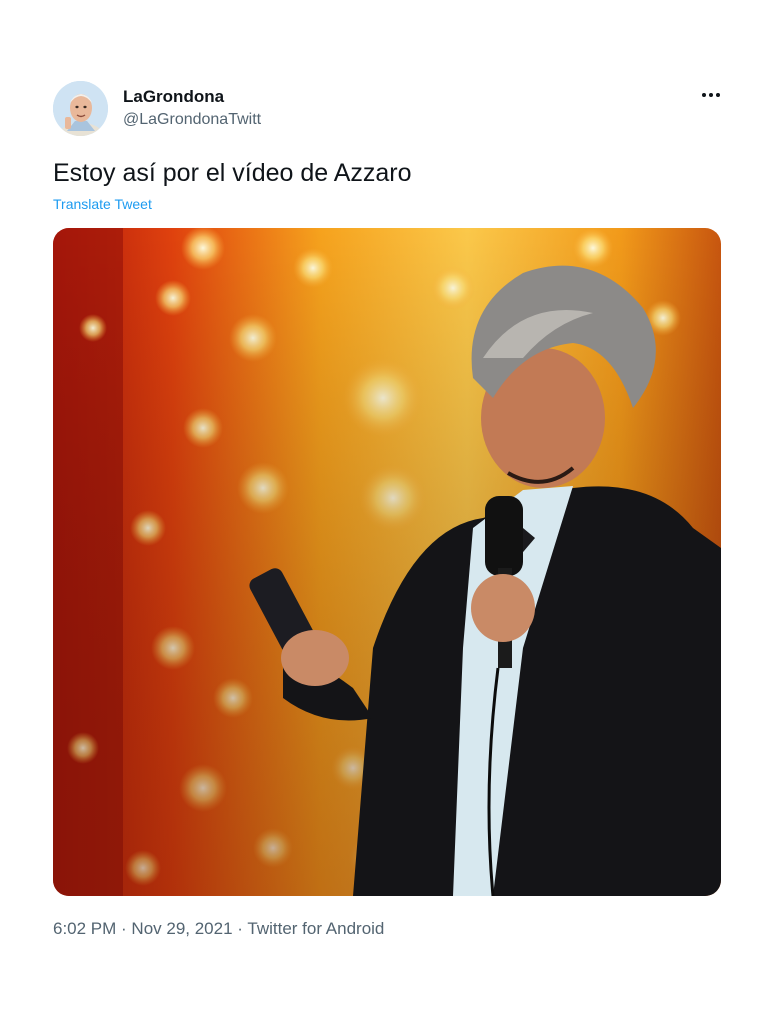 The image size is (768, 1024). Describe the element at coordinates (232, 173) in the screenshot. I see `tweet-text: Estoy así por el vídeo de Azzaro` at that location.